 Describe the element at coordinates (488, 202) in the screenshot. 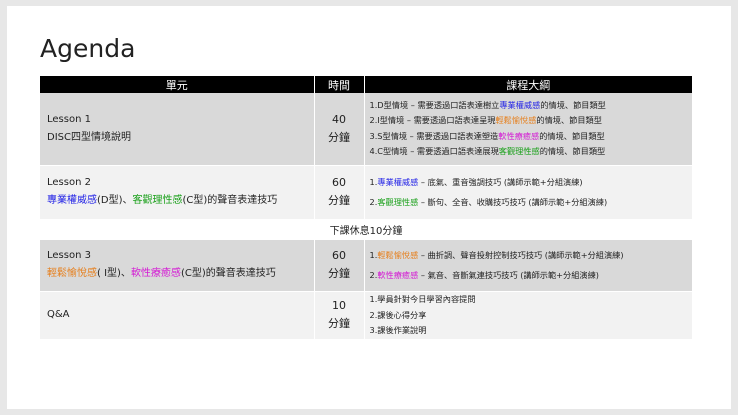

I see `outline-item: 2.客觀理性感 – 斷句、全音、收購技巧技巧 (講師示範+分組演練)` at that location.